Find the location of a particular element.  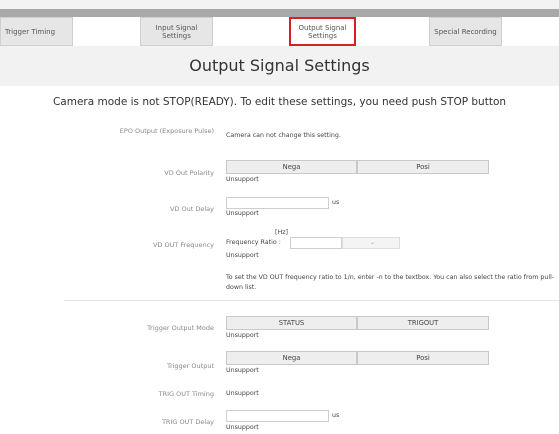

vd-out-delay-label: VD Out Delay is located at coordinates (191, 209).